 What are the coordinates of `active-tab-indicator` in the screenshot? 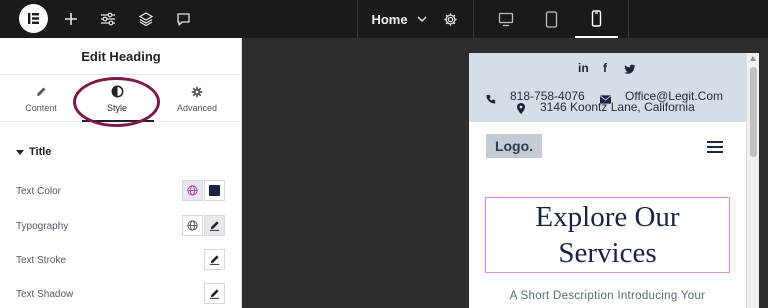 It's located at (118, 121).